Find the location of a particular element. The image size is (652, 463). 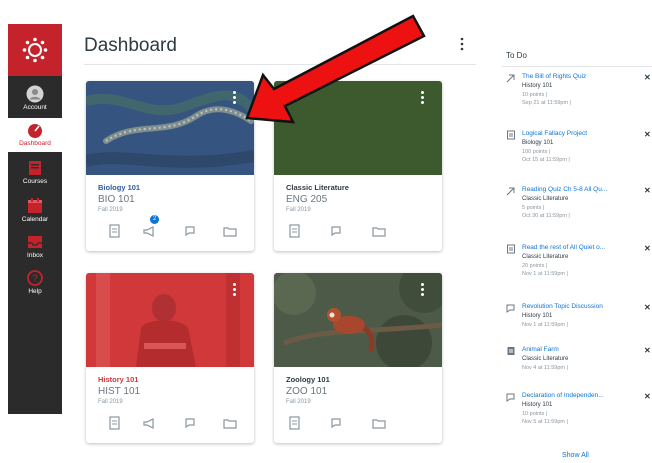

todo-item-due: Nov 1 at 11:59pm is located at coordinates (544, 274).